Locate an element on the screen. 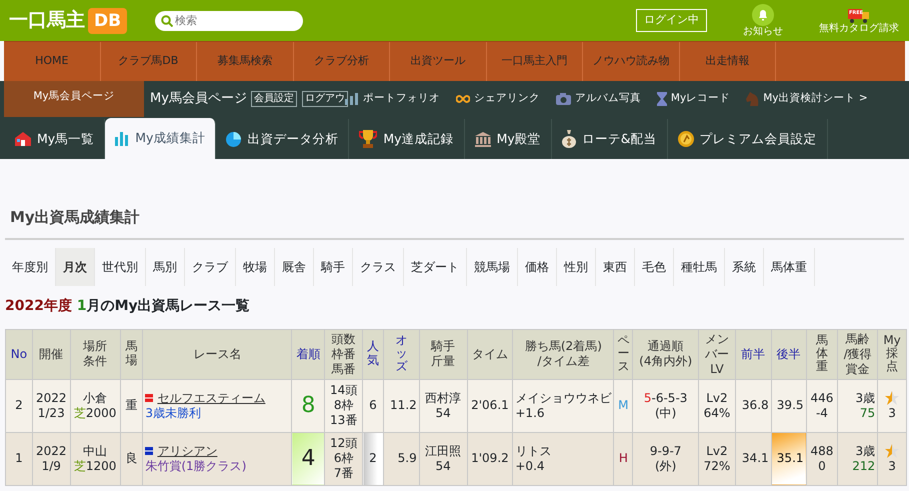 This screenshot has width=909, height=491. bar-chart-icon is located at coordinates (122, 139).